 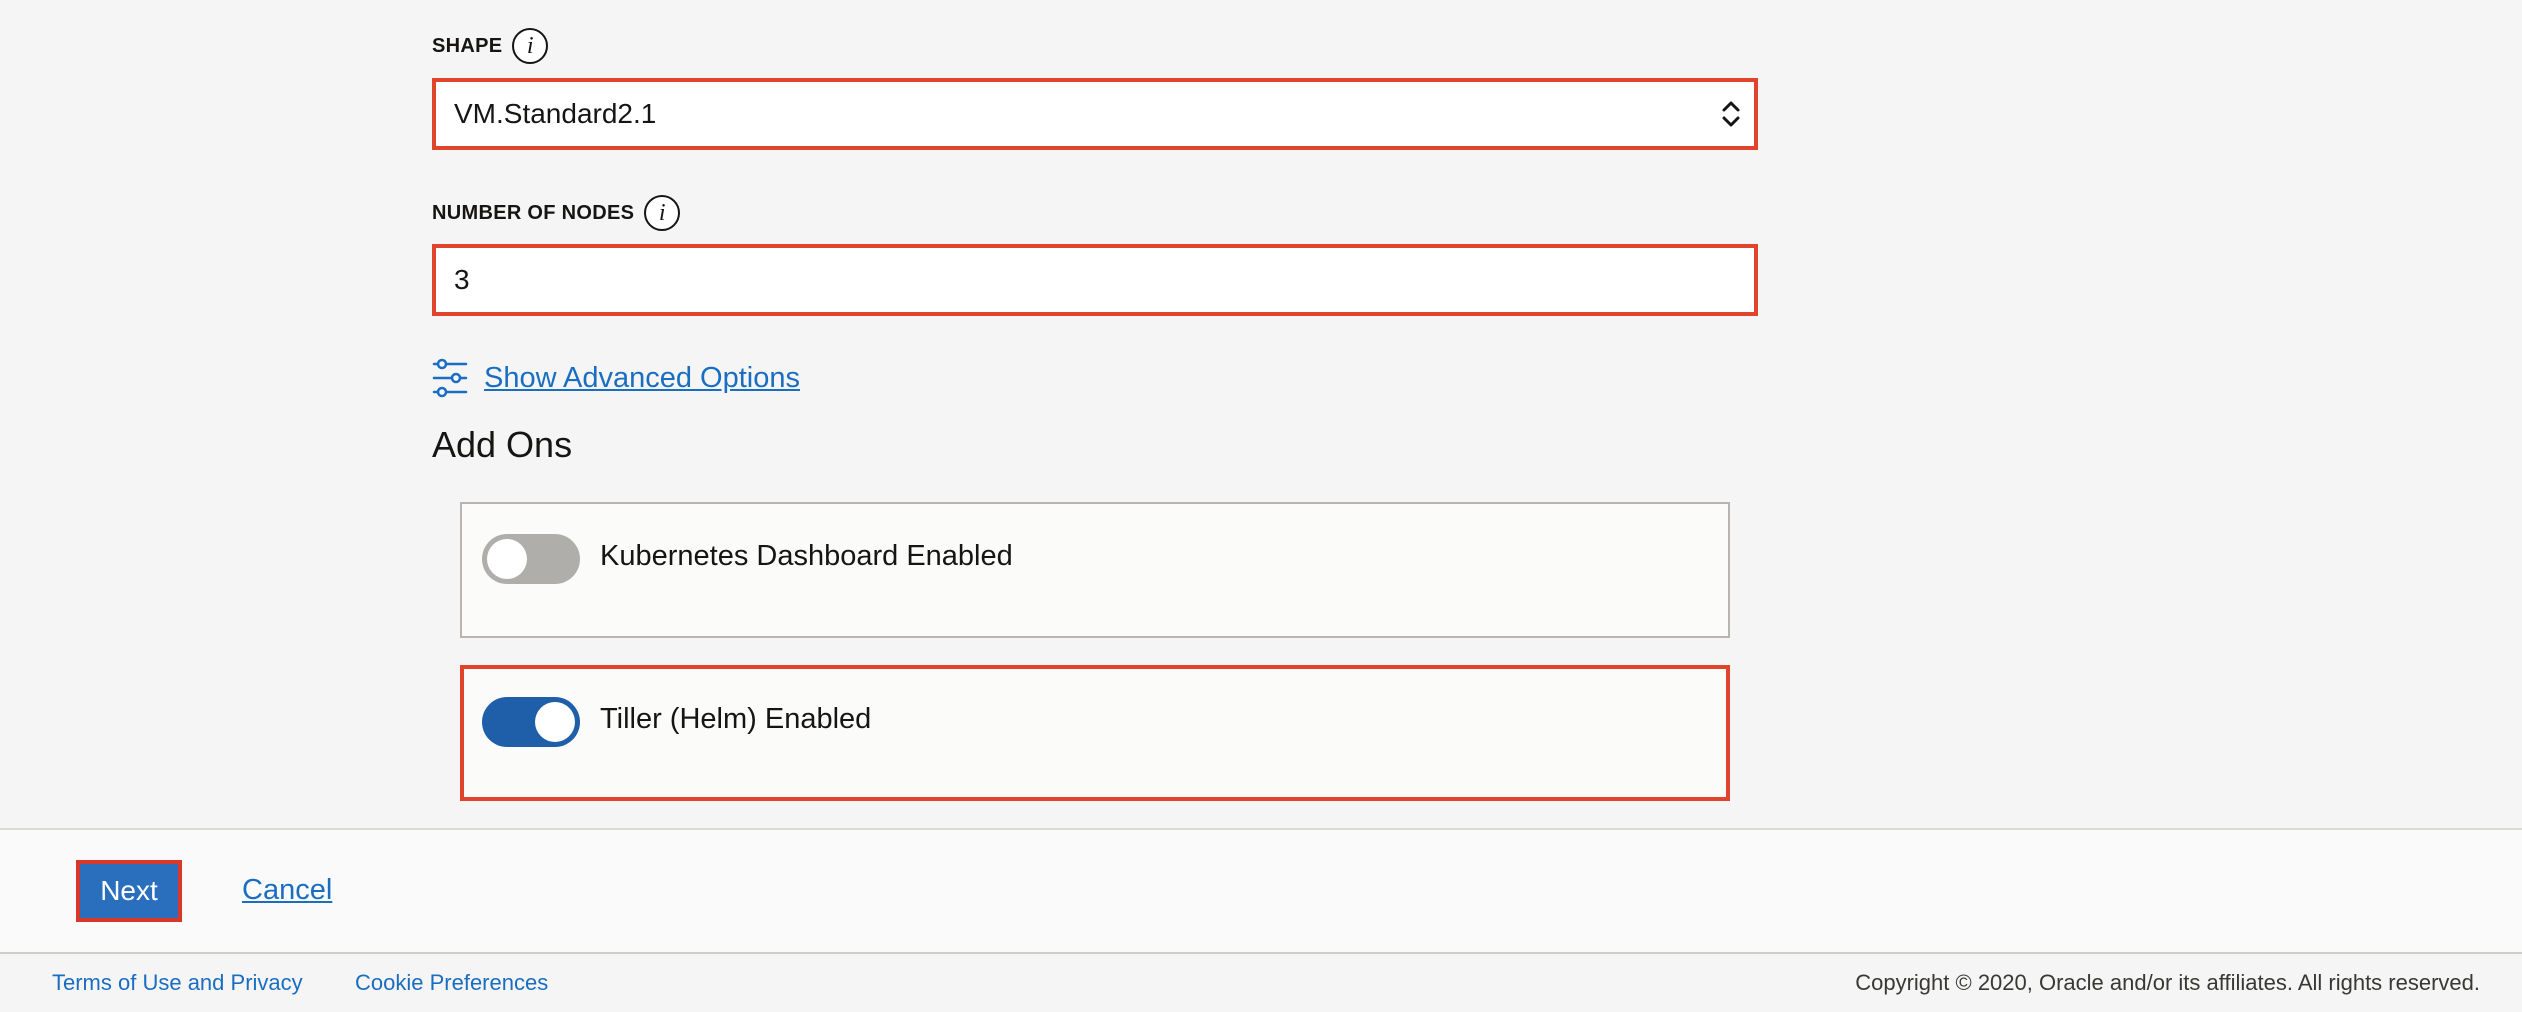 What do you see at coordinates (1095, 280) in the screenshot?
I see `number-of-nodes-input: 3` at bounding box center [1095, 280].